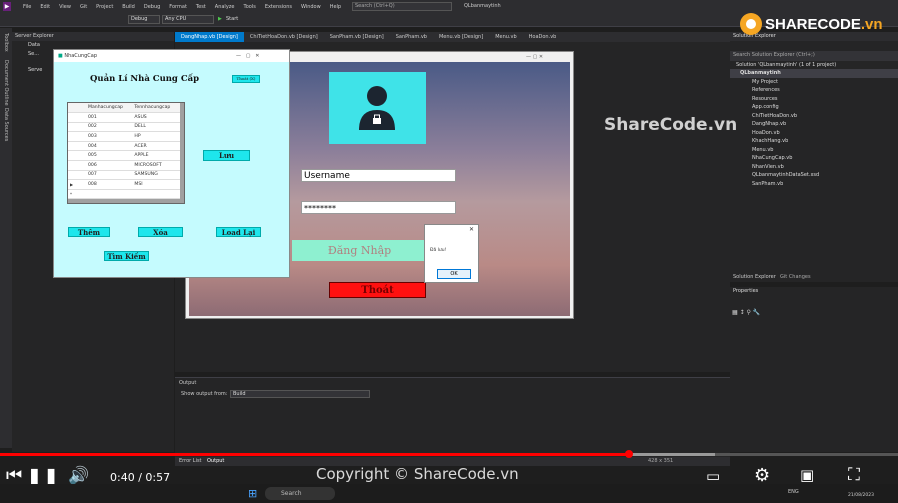 The image size is (898, 503). I want to click on page-title: Quản Lí Nhà Cung Cấp, so click(145, 79).